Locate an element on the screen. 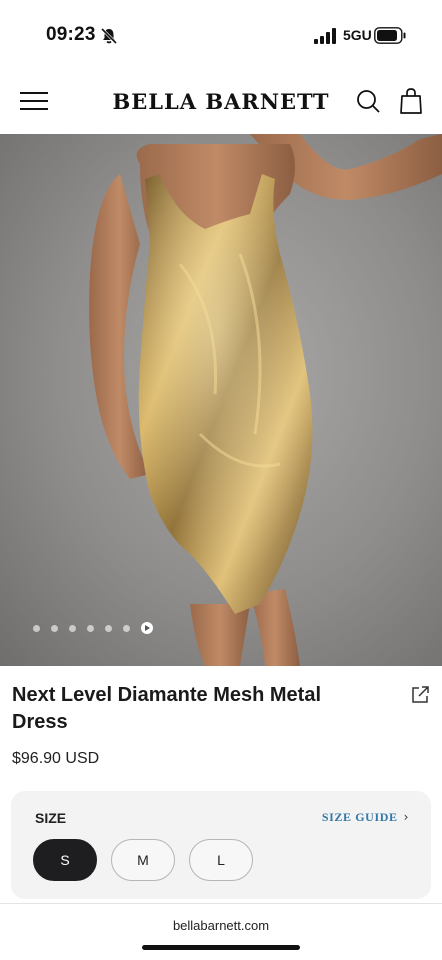  status-bar: 09:23 5GU is located at coordinates (221, 35).